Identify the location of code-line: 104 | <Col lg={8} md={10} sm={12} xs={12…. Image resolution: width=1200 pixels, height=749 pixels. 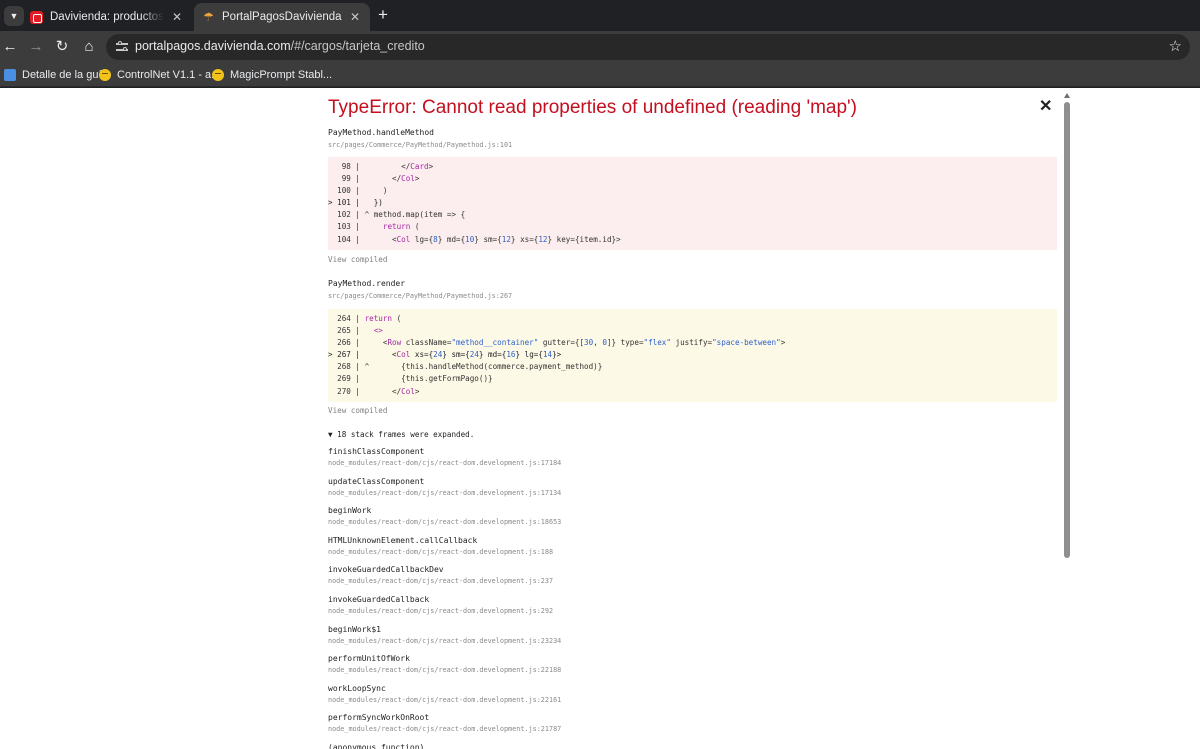
(474, 239).